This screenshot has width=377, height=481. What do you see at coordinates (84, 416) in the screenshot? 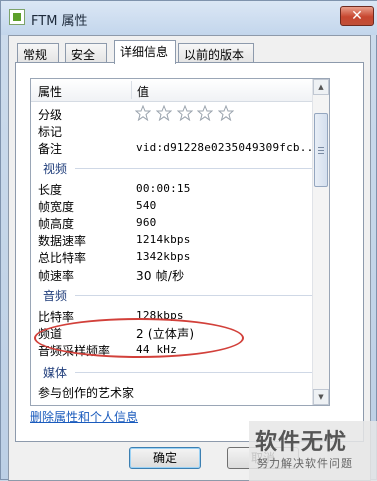
I see `remove-properties-link: 删除属性和个人信息` at bounding box center [84, 416].